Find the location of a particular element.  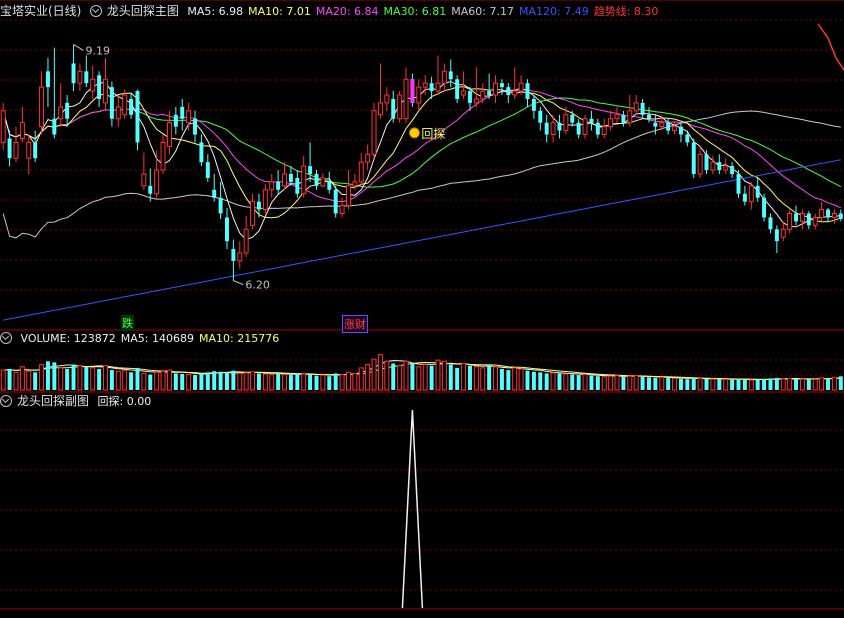

main-legend-6: 趋势线: 8.30 is located at coordinates (626, 11).